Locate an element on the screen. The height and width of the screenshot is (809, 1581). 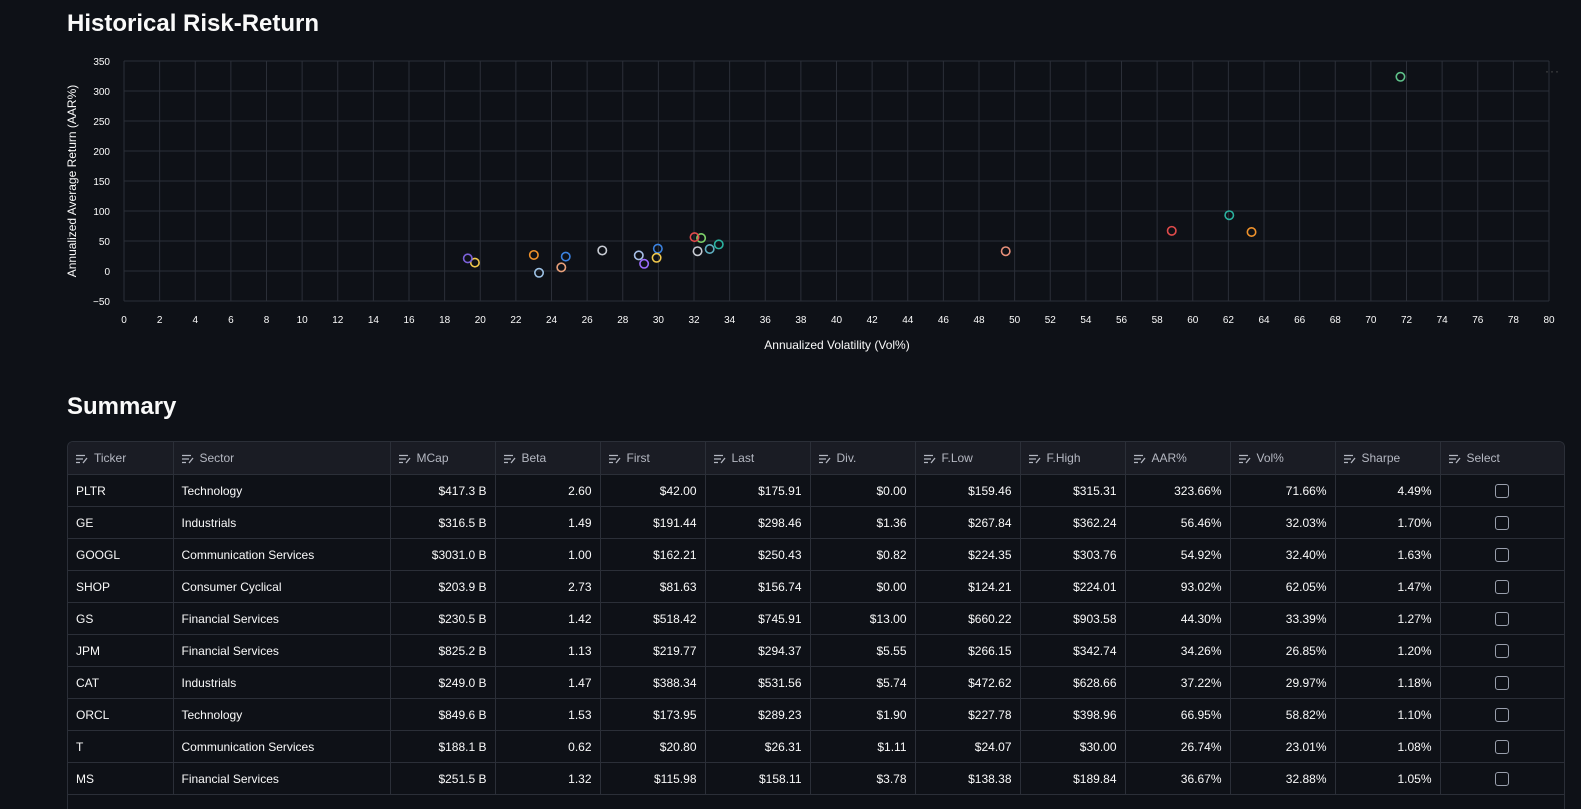
x-tick-label: 54 is located at coordinates (1086, 320).